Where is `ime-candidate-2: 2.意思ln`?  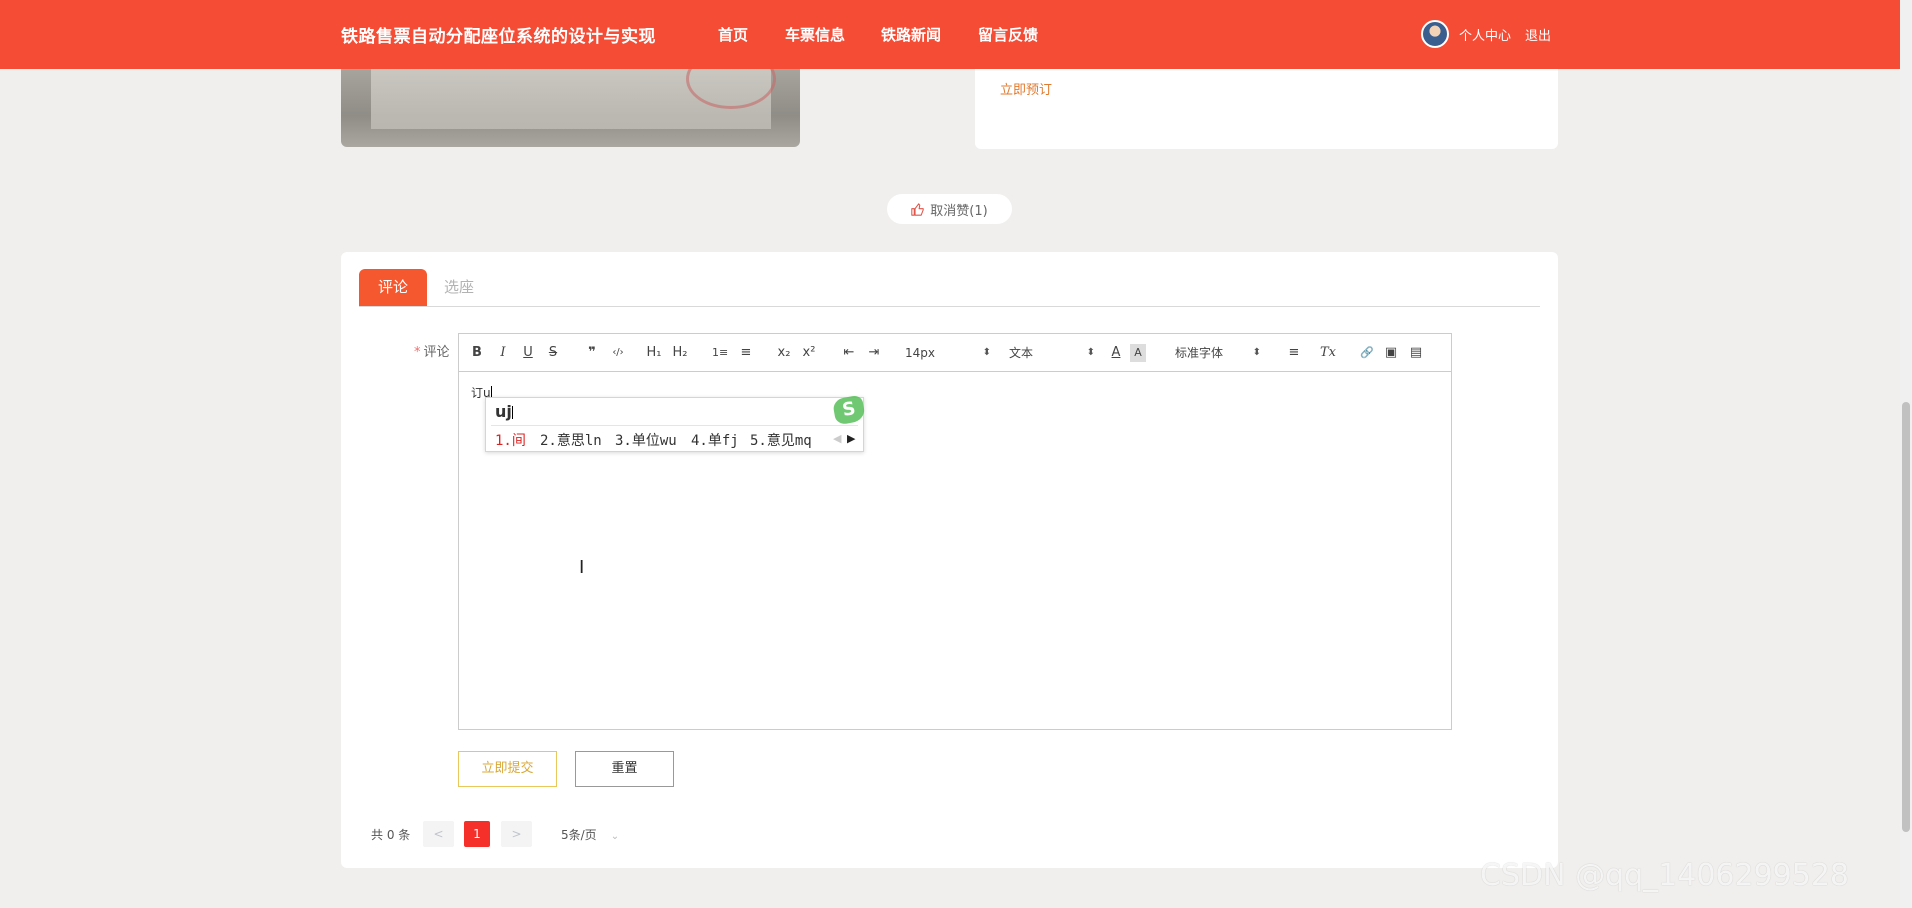 ime-candidate-2: 2.意思ln is located at coordinates (571, 440).